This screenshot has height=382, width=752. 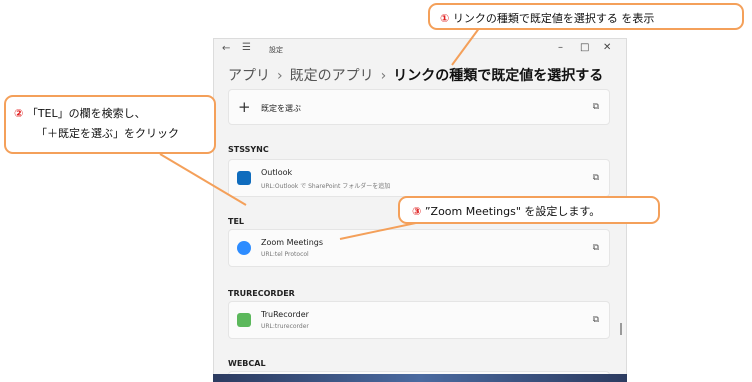 What do you see at coordinates (281, 108) in the screenshot?
I see `choose-default-label: 既定を選ぶ` at bounding box center [281, 108].